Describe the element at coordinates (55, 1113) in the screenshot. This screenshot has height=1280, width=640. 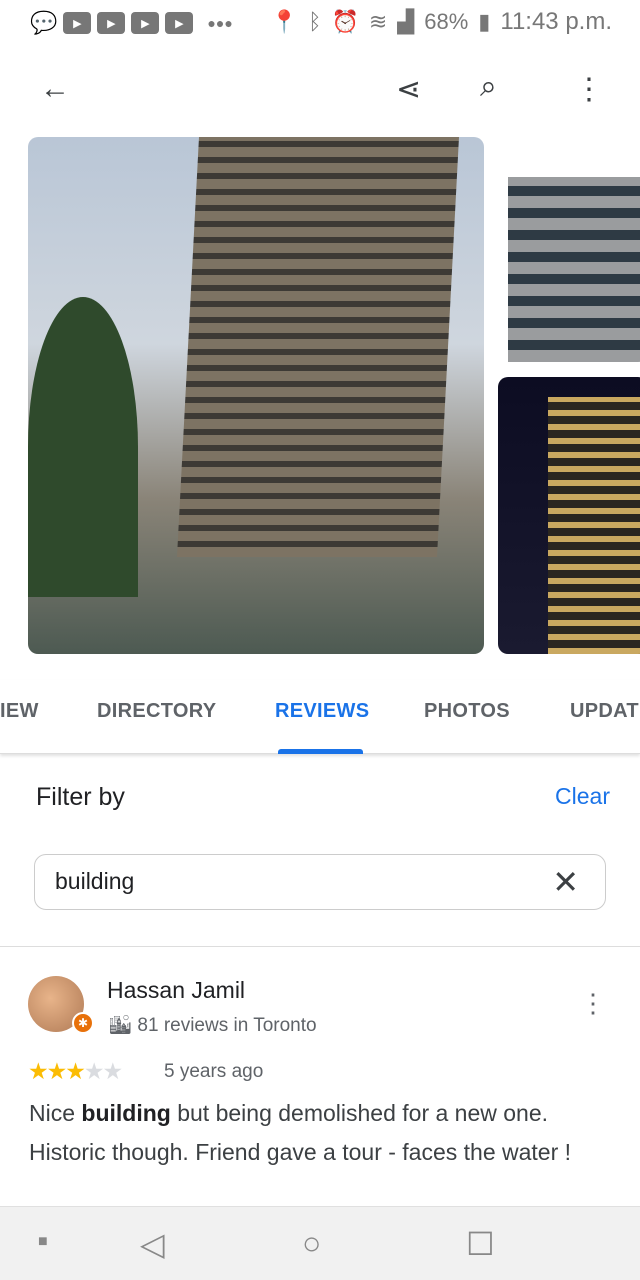
I see `review-text-part: Nice` at that location.